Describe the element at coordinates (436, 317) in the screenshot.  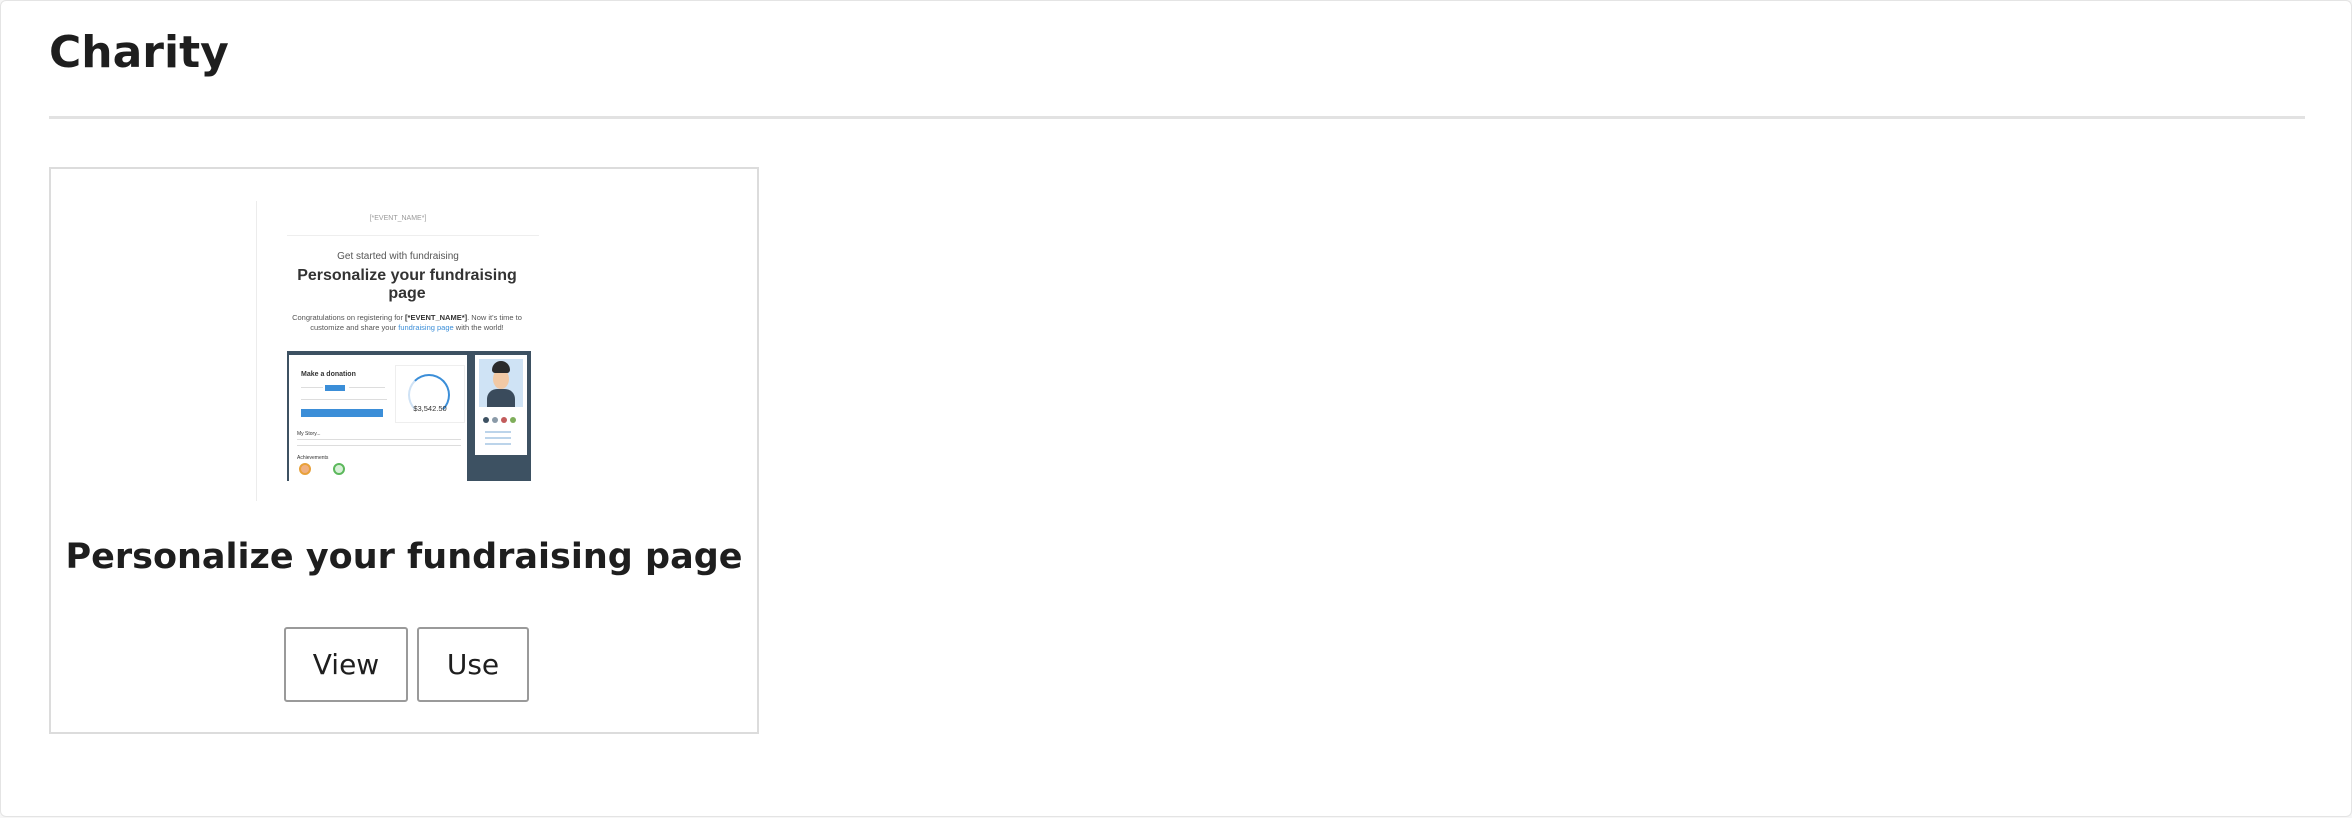
I see `preview-body-event: [*EVENT_NAME*]` at that location.